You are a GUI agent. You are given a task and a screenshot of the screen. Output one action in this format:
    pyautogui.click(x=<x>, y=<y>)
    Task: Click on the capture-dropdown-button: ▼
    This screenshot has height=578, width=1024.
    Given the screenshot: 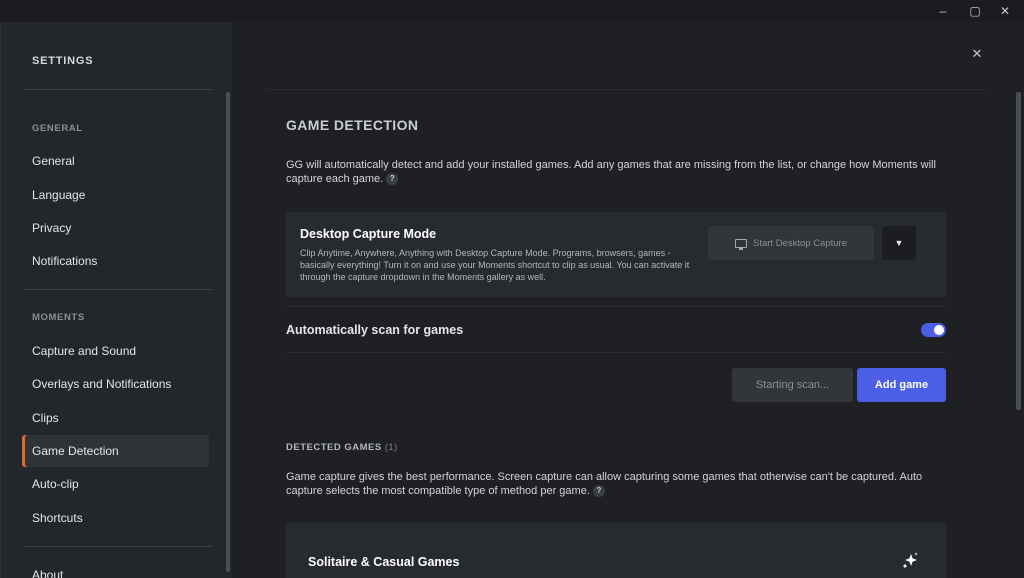 What is the action you would take?
    pyautogui.click(x=899, y=243)
    